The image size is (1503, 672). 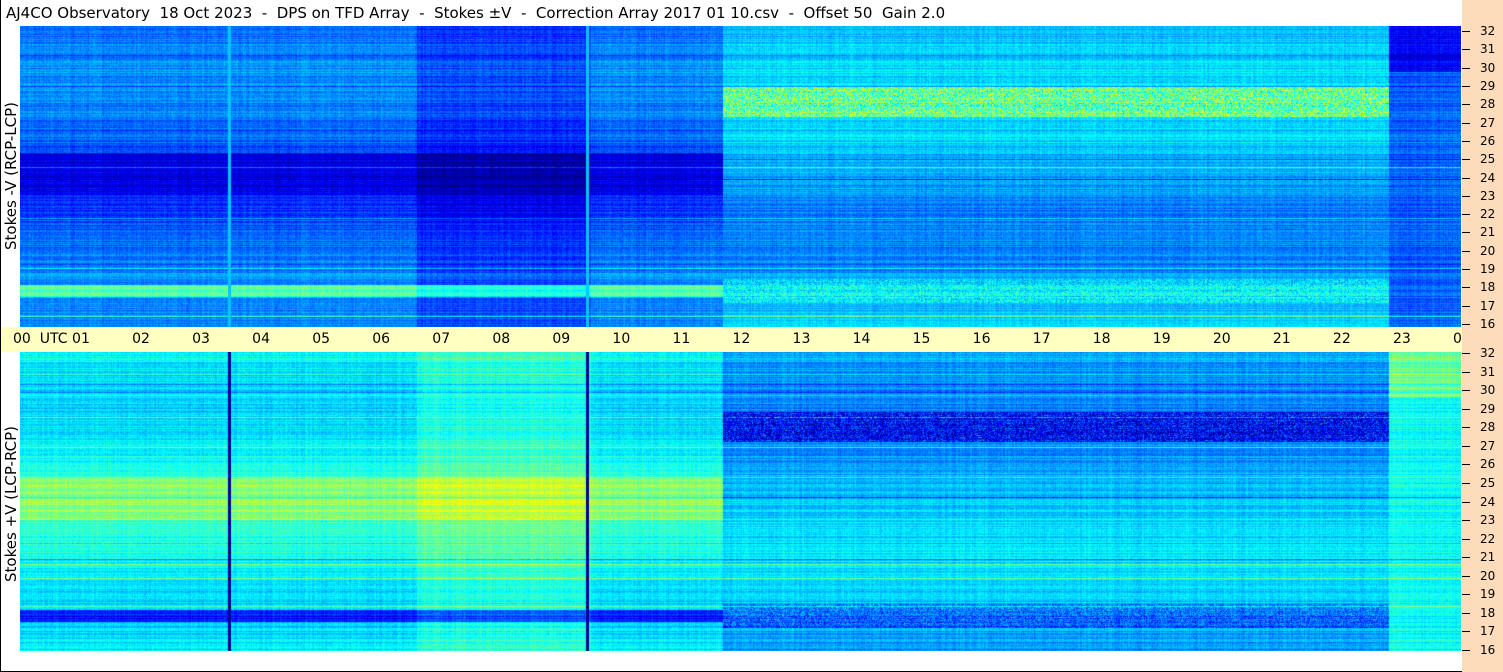 I want to click on utc-tick-label: 09, so click(x=561, y=339).